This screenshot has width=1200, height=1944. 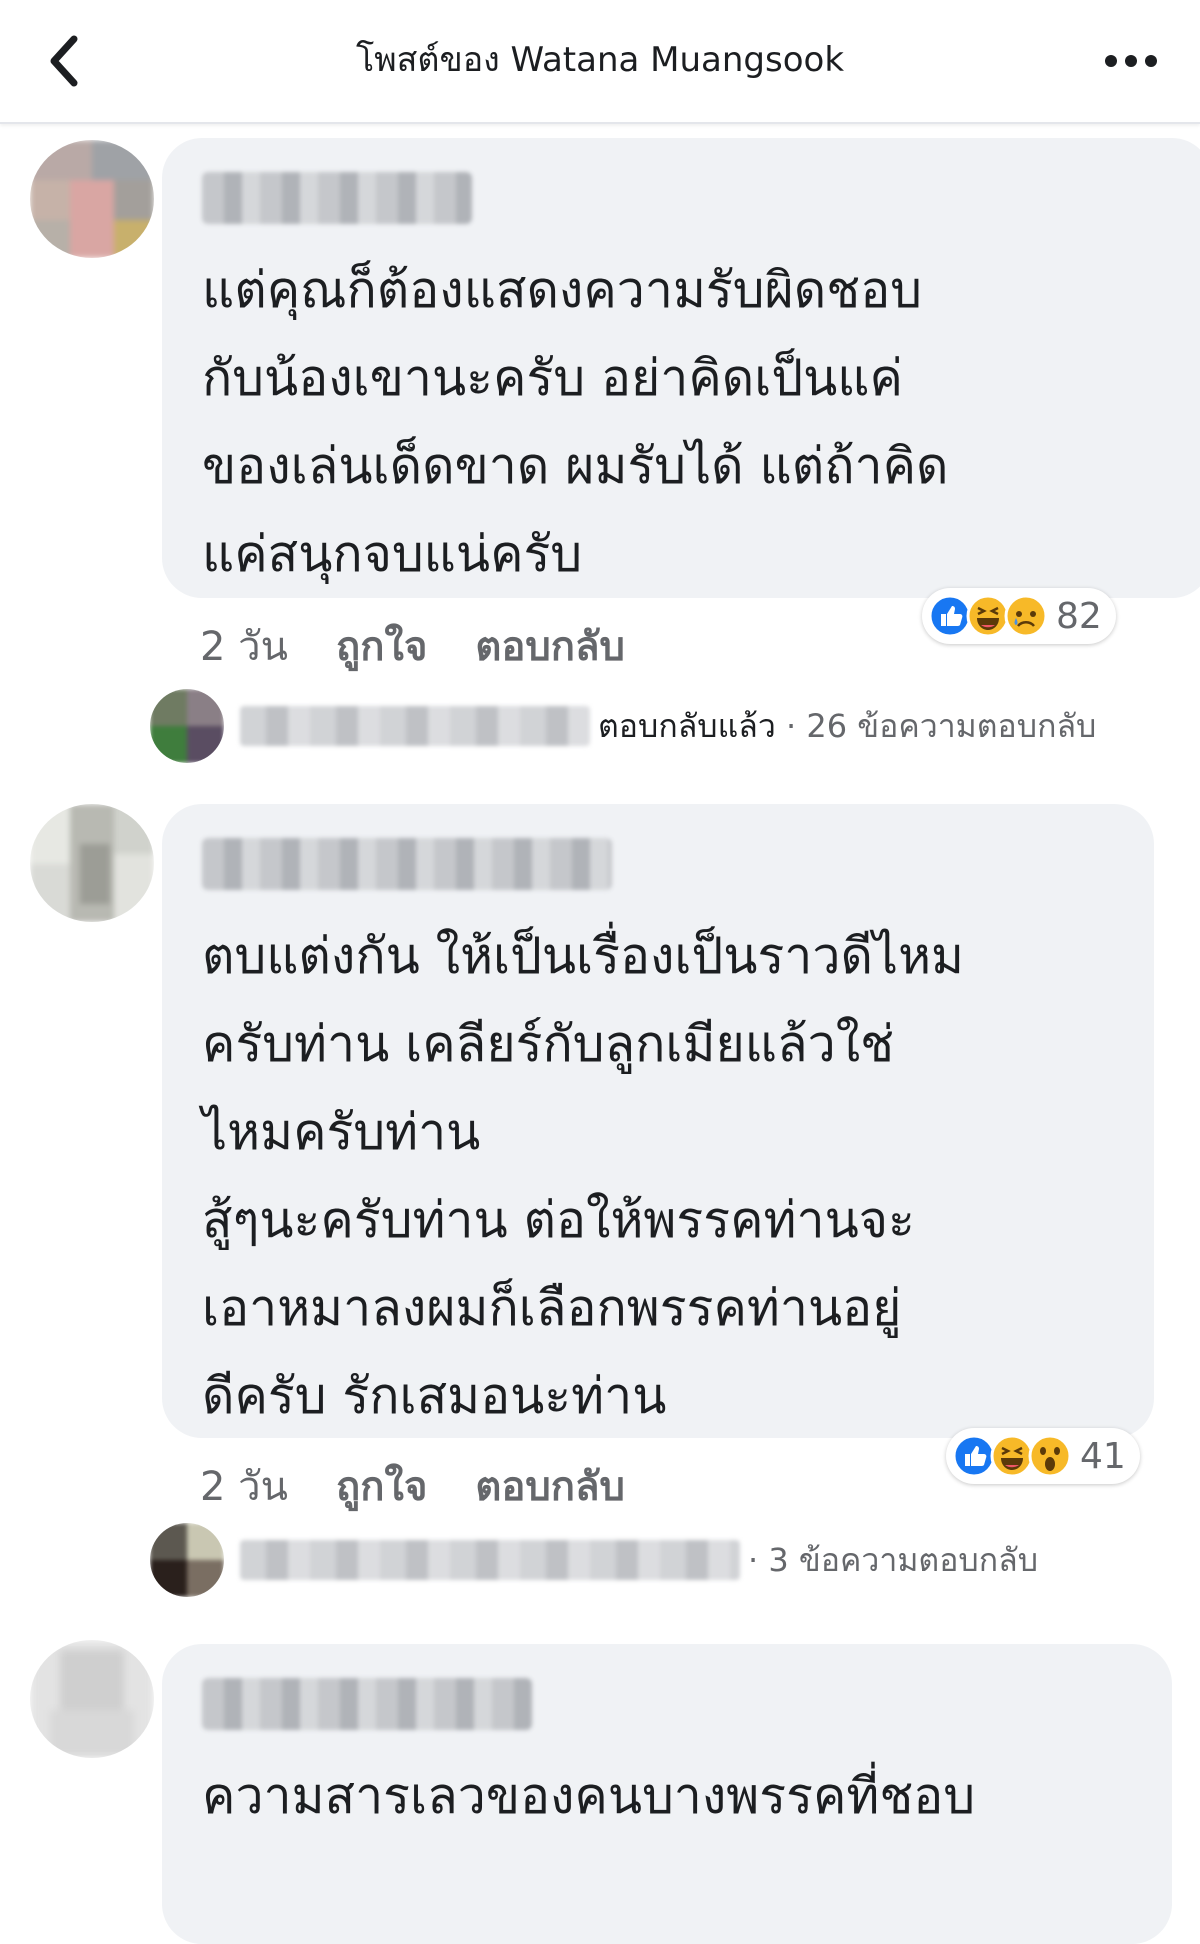 I want to click on reactions-summary: 41, so click(x=1043, y=1456).